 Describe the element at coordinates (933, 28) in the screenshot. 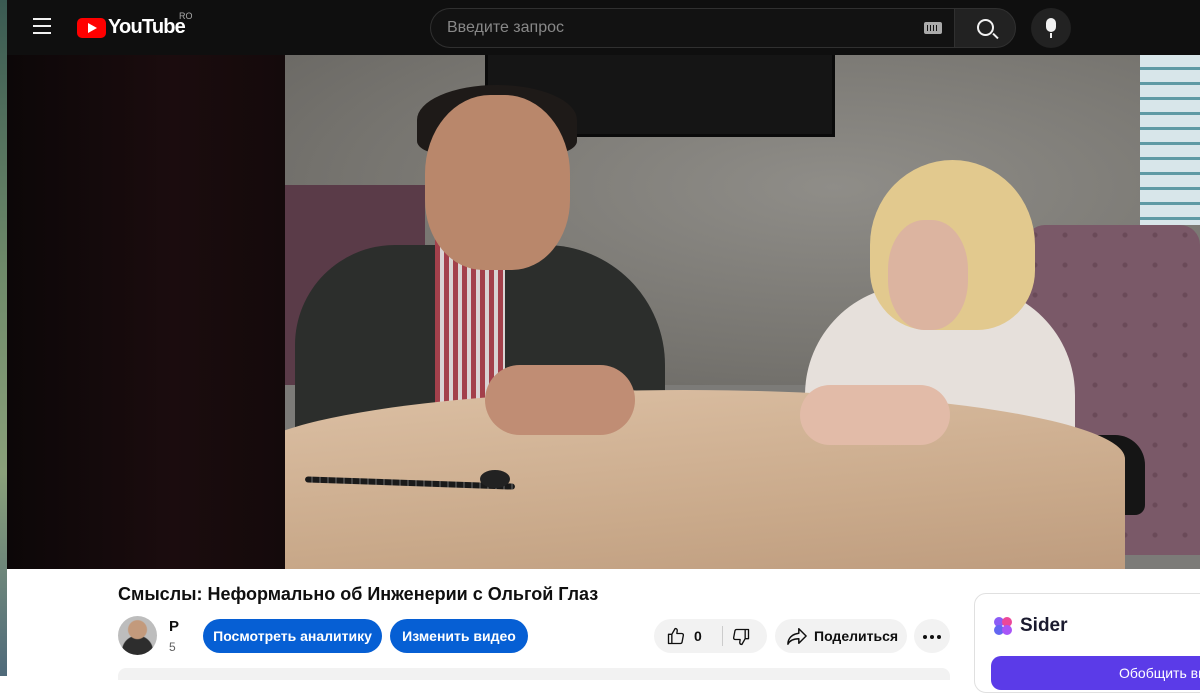

I see `keyboard-icon` at that location.